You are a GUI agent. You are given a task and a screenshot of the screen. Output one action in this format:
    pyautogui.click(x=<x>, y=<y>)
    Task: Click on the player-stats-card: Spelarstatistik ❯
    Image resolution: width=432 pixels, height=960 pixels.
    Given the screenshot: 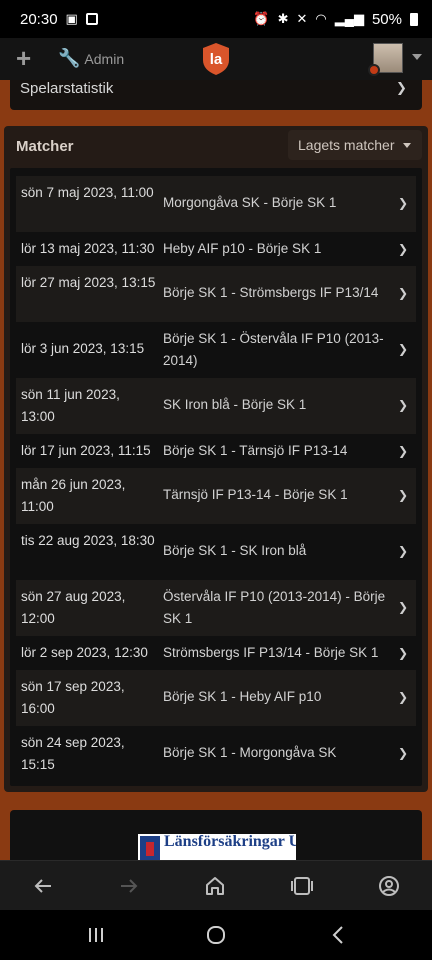 What is the action you would take?
    pyautogui.click(x=216, y=95)
    